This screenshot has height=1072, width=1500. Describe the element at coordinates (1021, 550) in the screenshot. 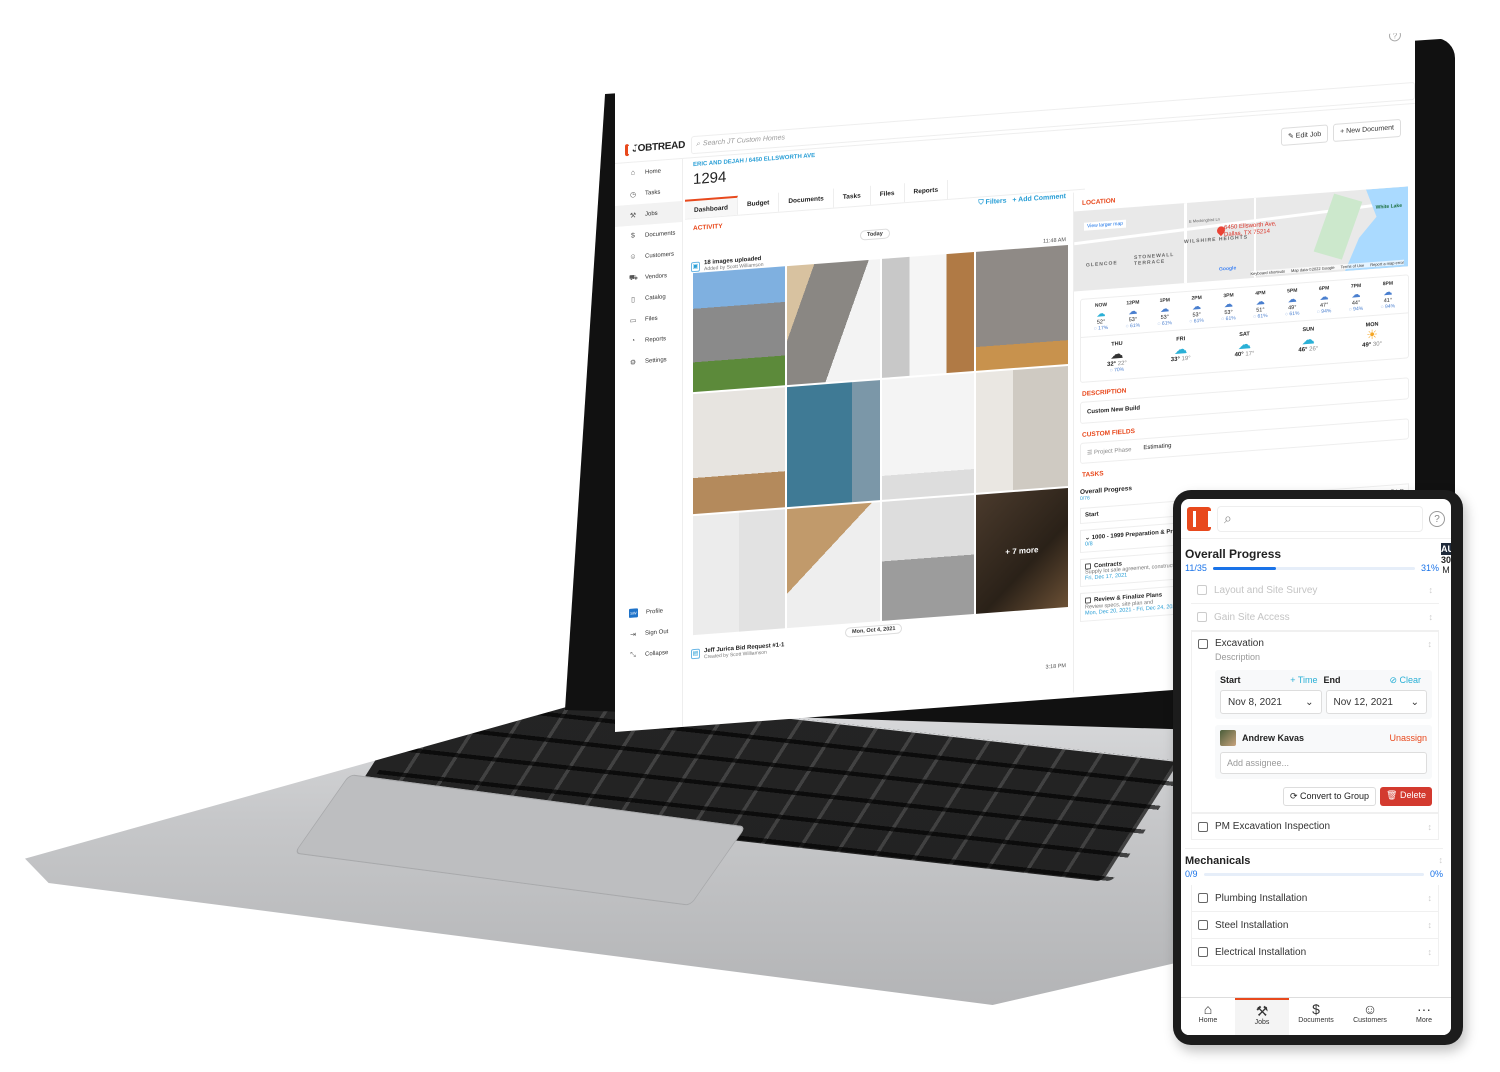

I see `more-photos-tile: + 7 more` at that location.